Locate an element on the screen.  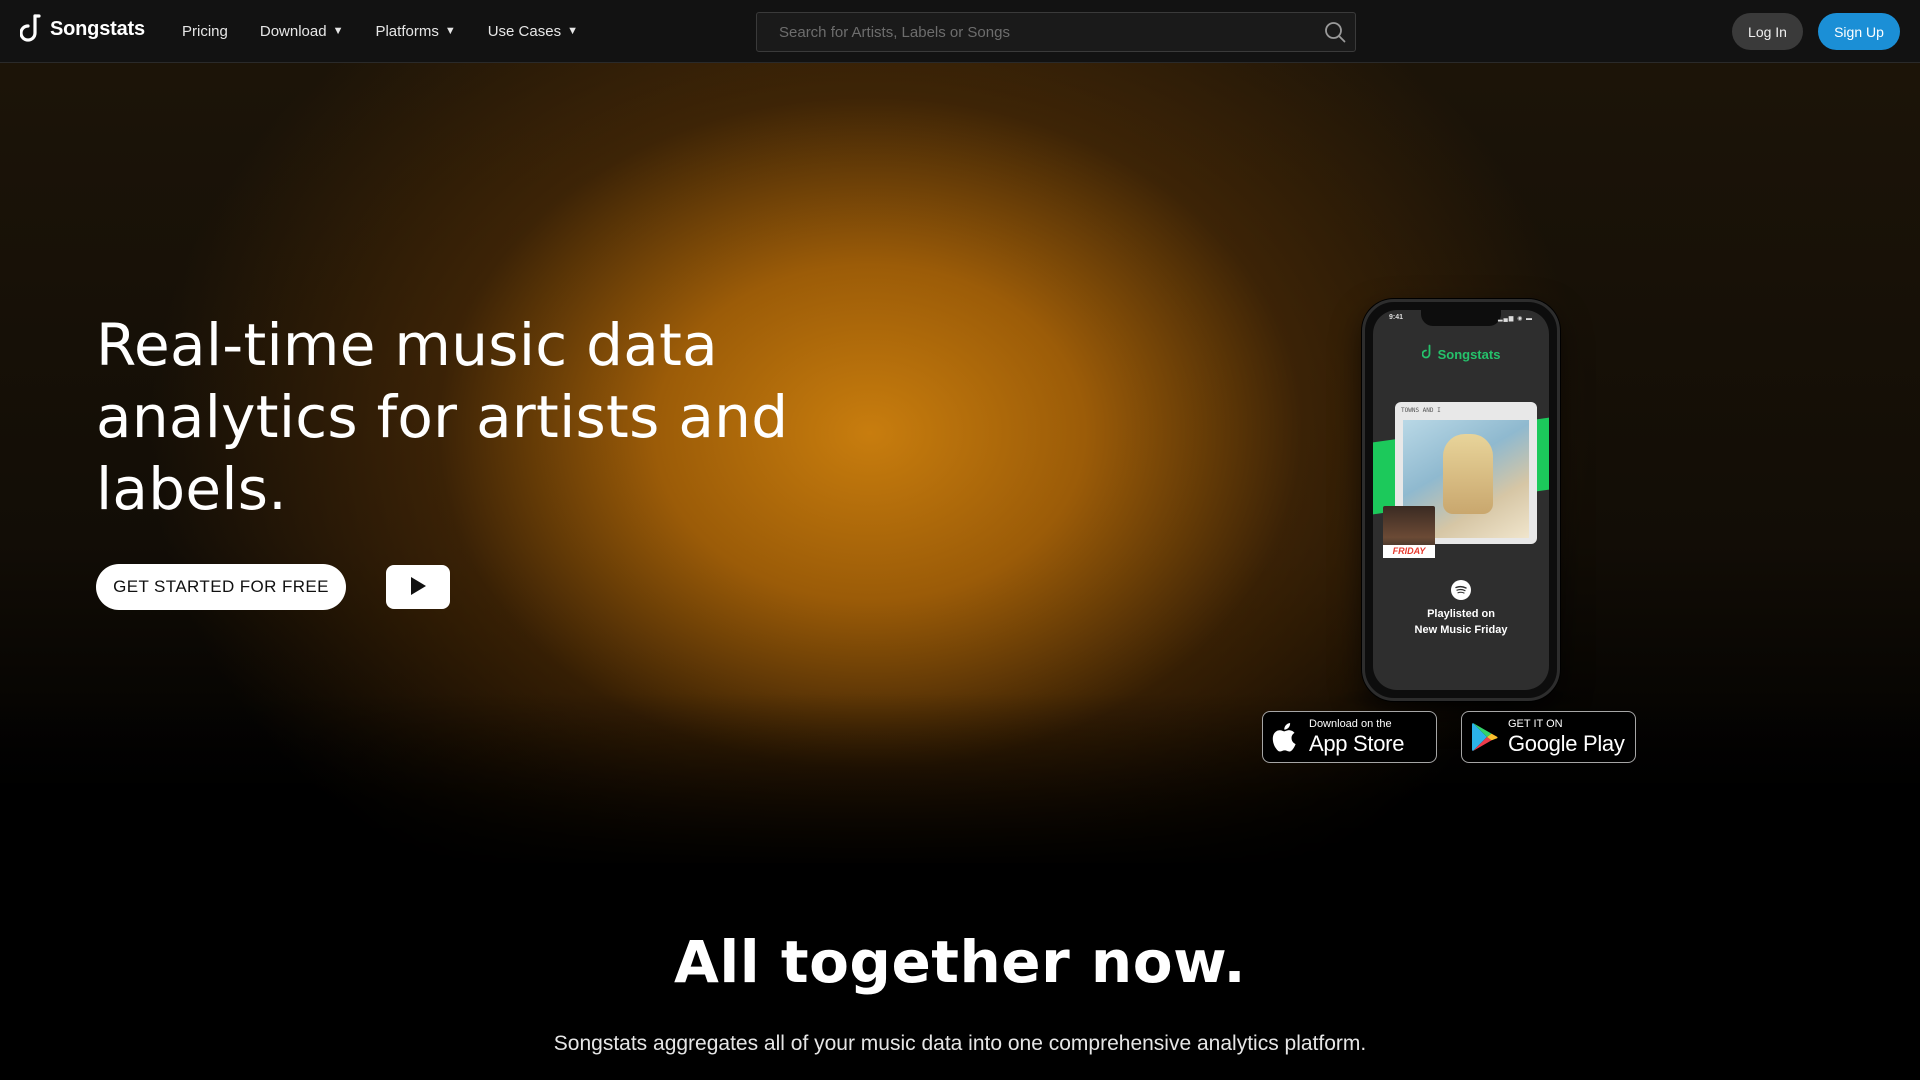
brand-logo-link: Songstats is located at coordinates (82, 29).